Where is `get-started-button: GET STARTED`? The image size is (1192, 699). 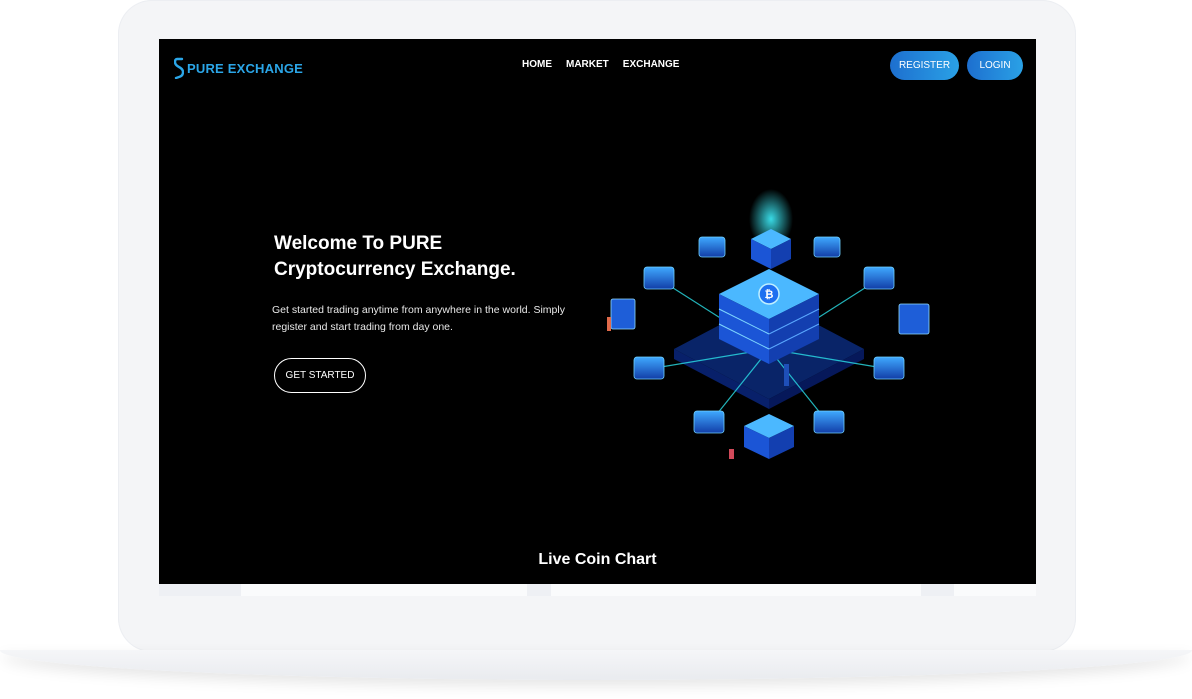
get-started-button: GET STARTED is located at coordinates (320, 375).